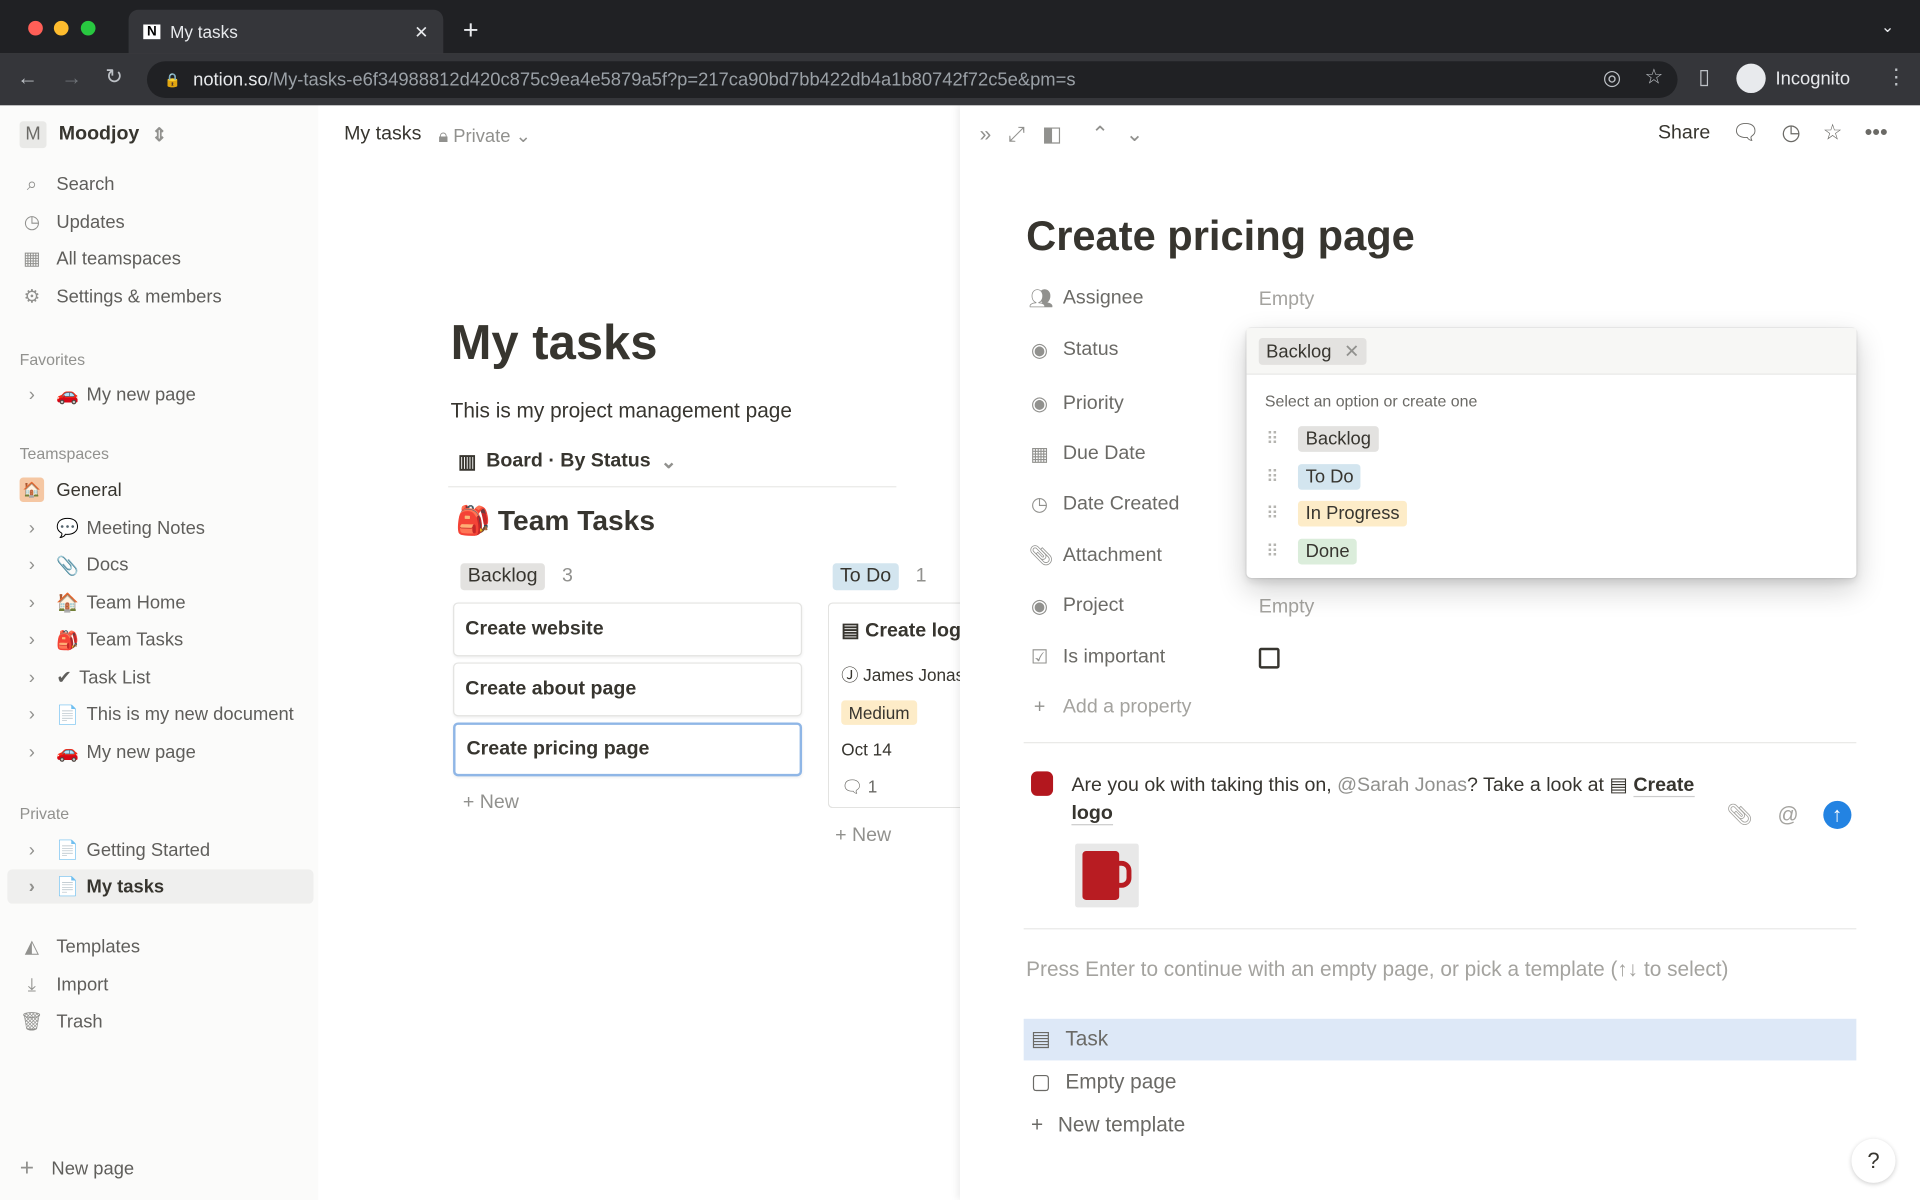 Image resolution: width=1920 pixels, height=1200 pixels. Describe the element at coordinates (1703, 77) in the screenshot. I see `side-panel-icon: ▯` at that location.